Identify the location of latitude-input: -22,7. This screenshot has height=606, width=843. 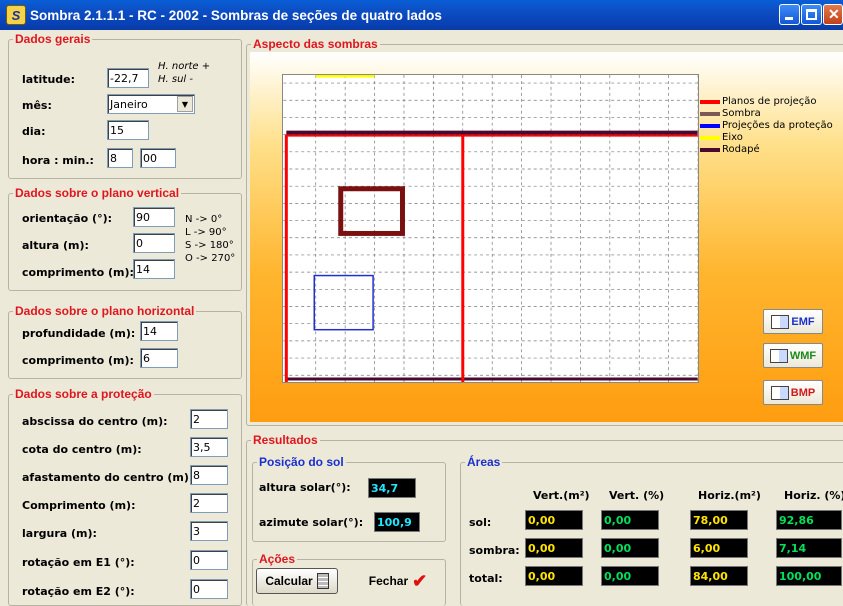
(128, 78).